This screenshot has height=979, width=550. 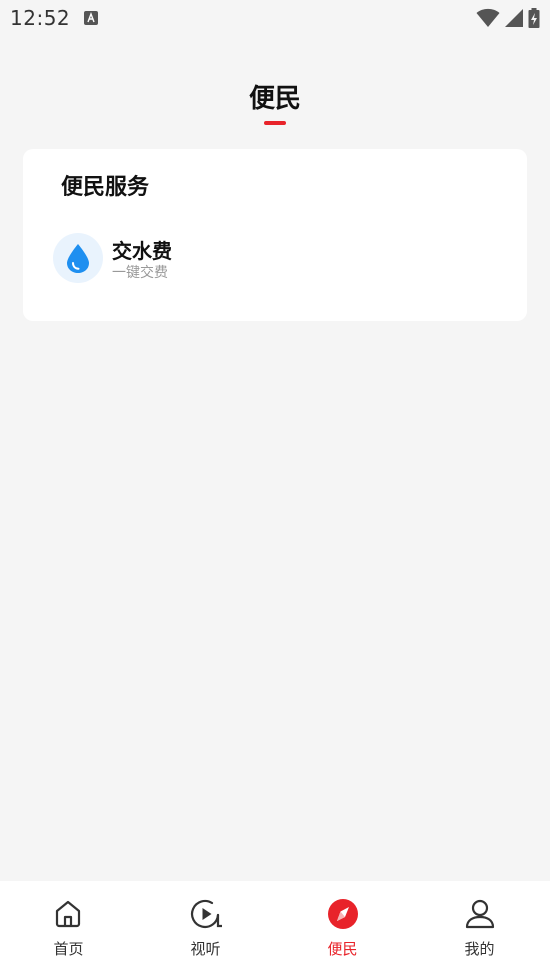 What do you see at coordinates (40, 18) in the screenshot?
I see `status-time: 12:52` at bounding box center [40, 18].